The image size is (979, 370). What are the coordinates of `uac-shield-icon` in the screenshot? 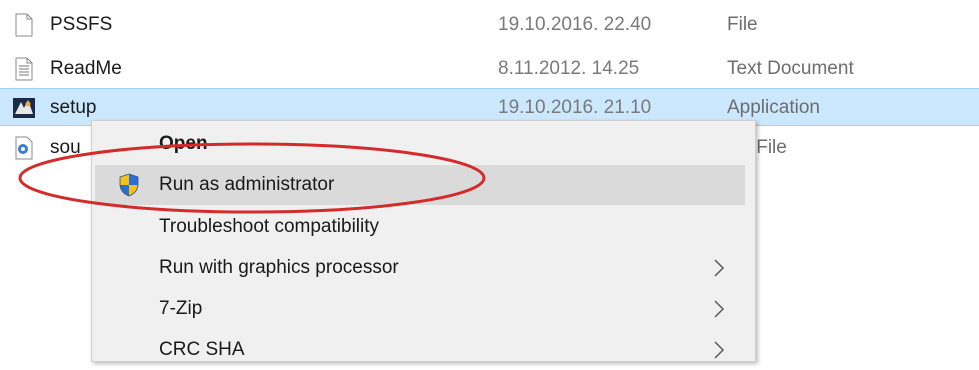 It's located at (129, 185).